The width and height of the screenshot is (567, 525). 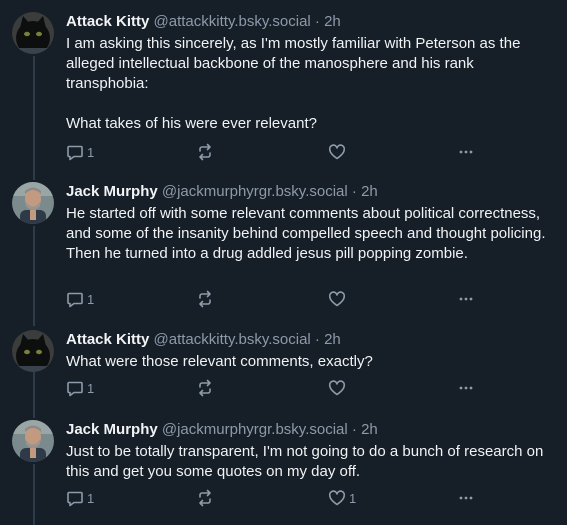 What do you see at coordinates (276, 498) in the screenshot?
I see `post-actions: 1 1` at bounding box center [276, 498].